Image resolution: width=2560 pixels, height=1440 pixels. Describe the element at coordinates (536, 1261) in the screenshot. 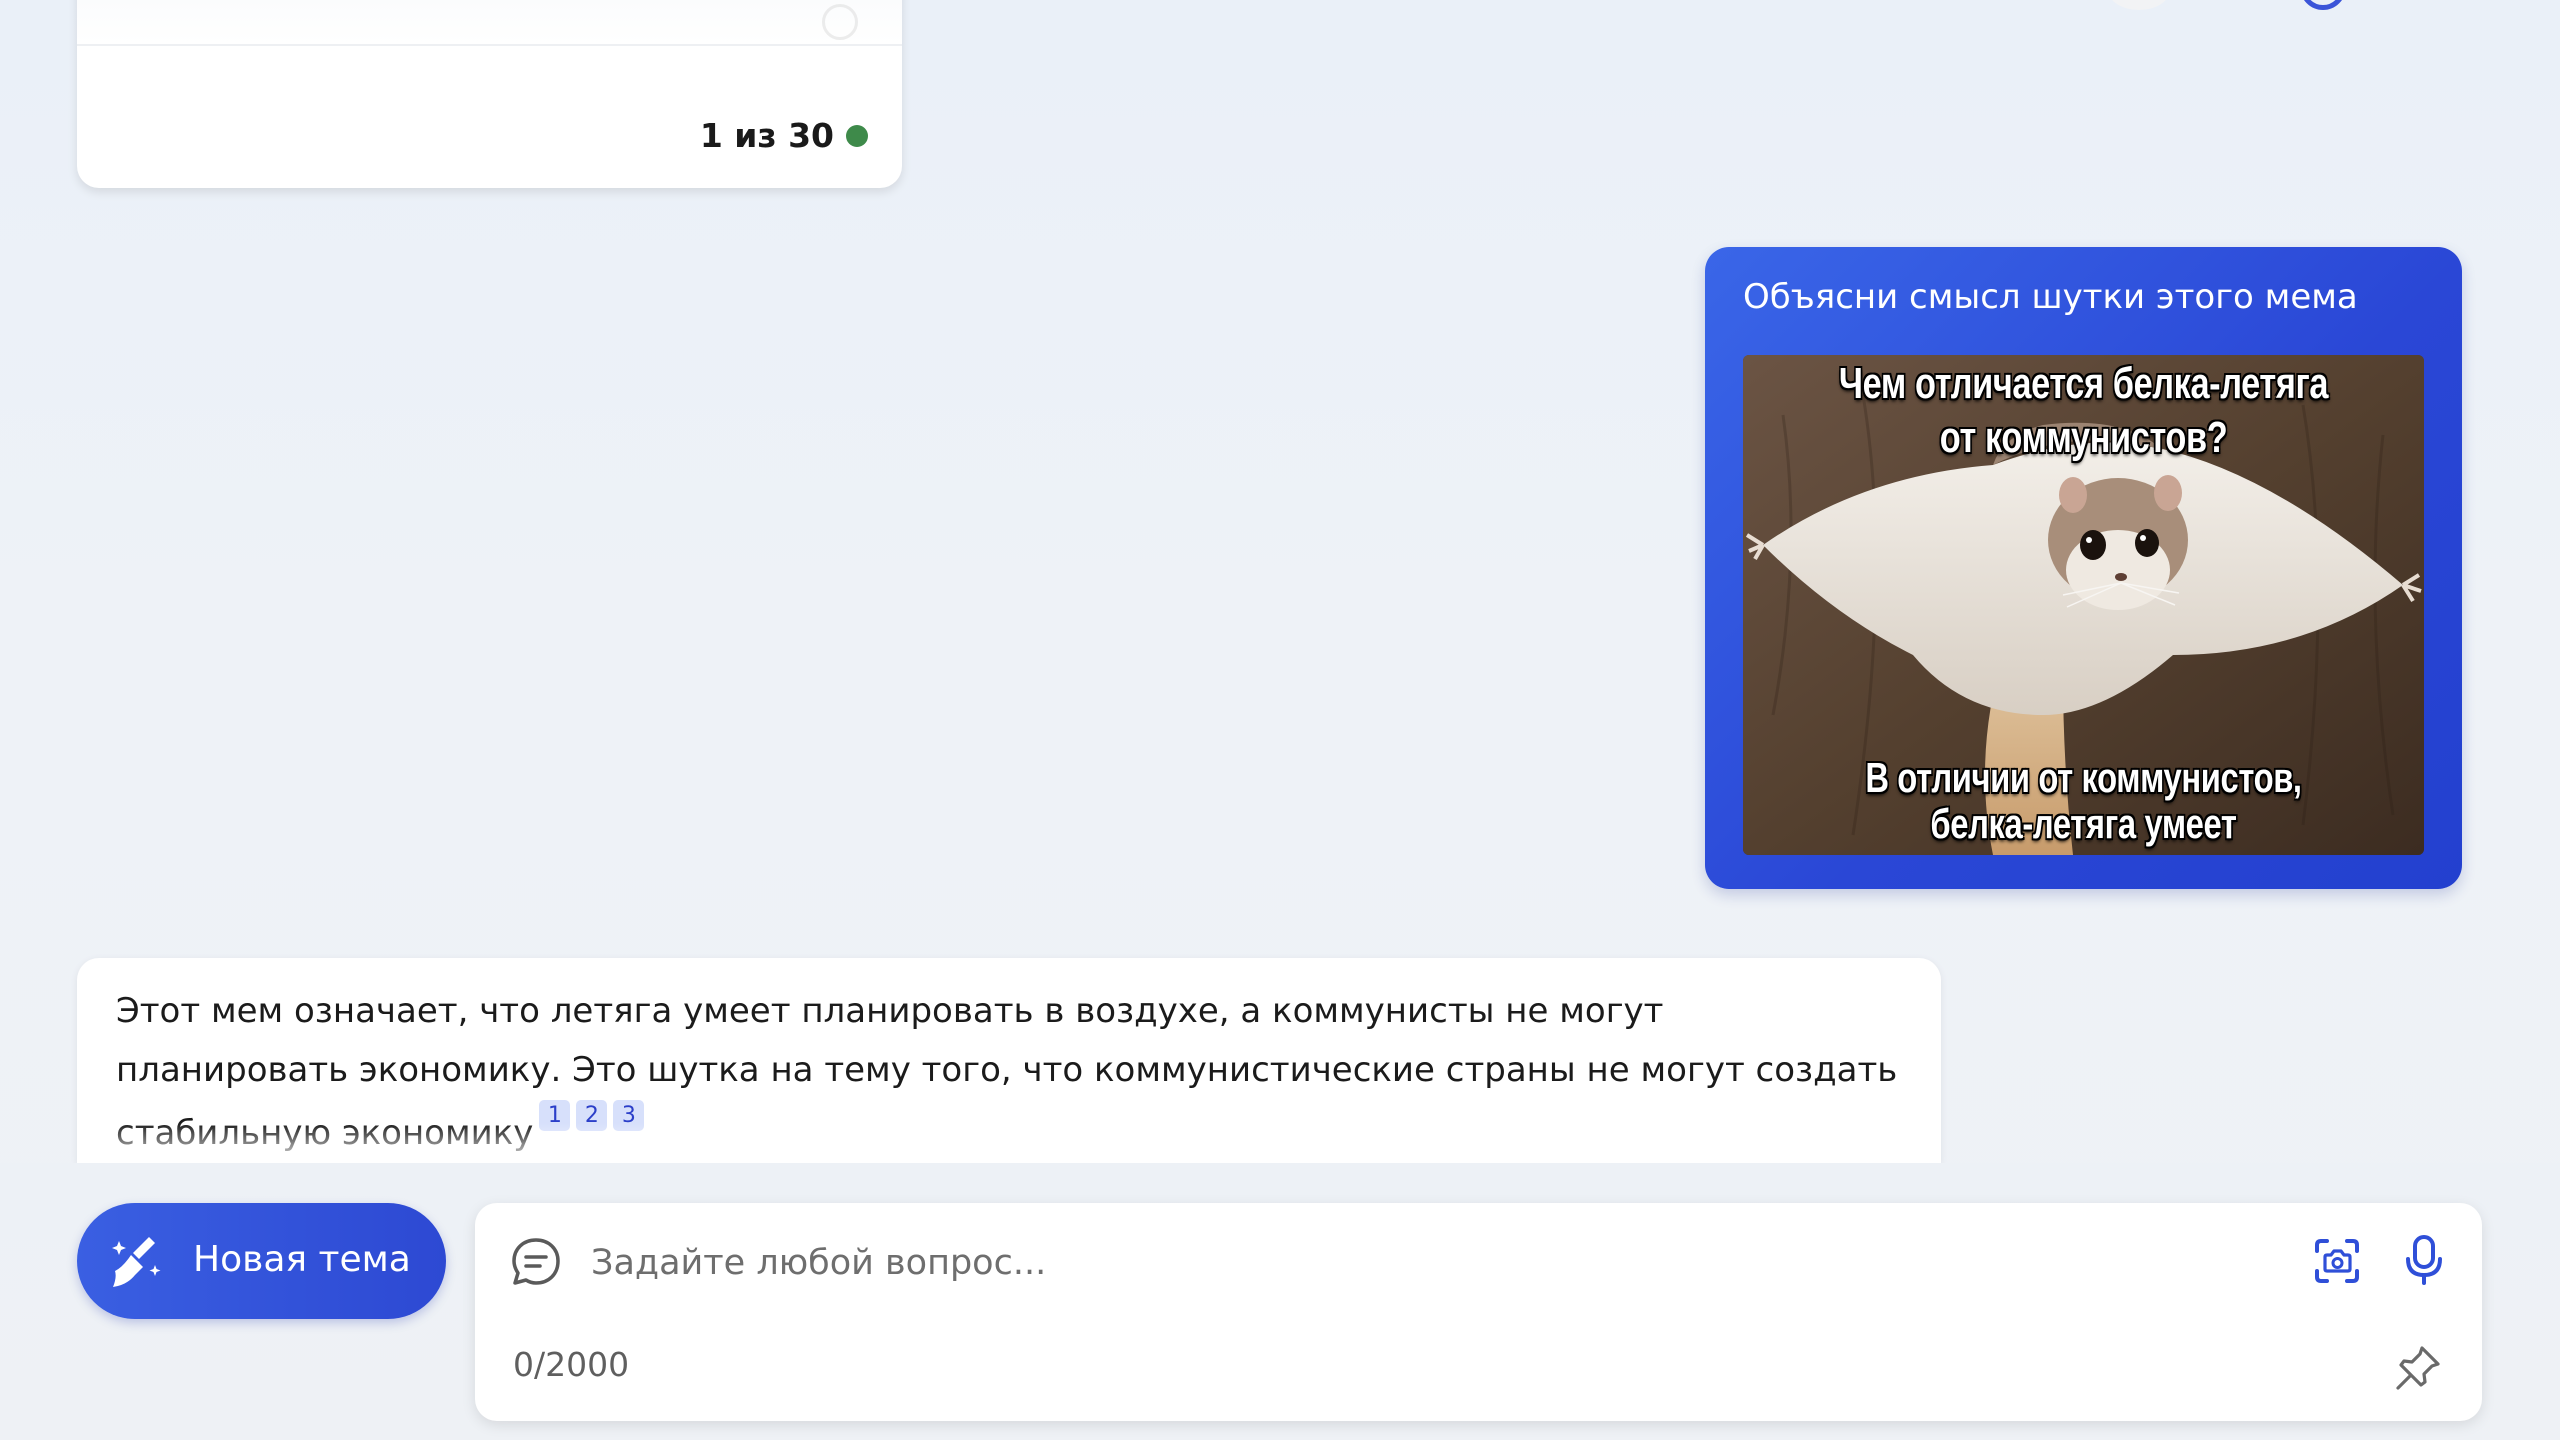

I see `chat-bubble-icon` at that location.